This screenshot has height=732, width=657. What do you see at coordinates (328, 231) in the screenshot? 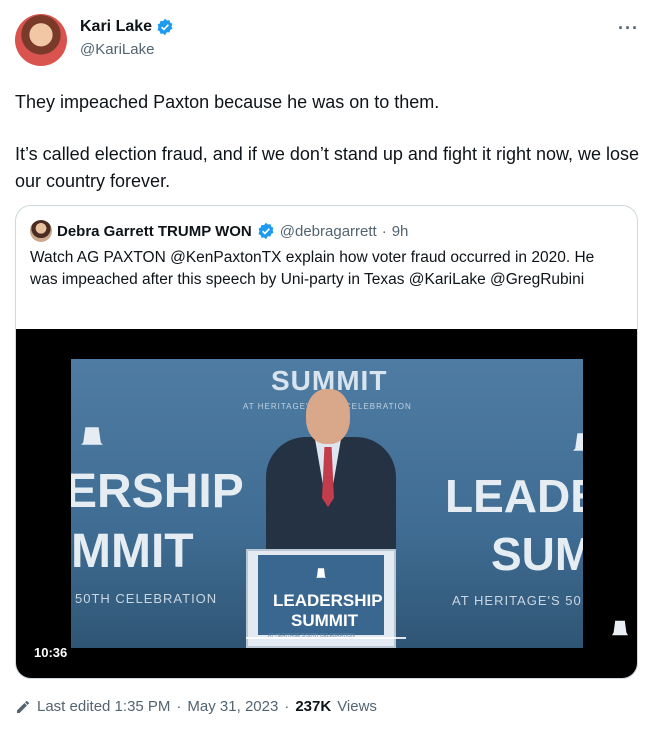
I see `quote-author-handle: @debragarrett` at bounding box center [328, 231].